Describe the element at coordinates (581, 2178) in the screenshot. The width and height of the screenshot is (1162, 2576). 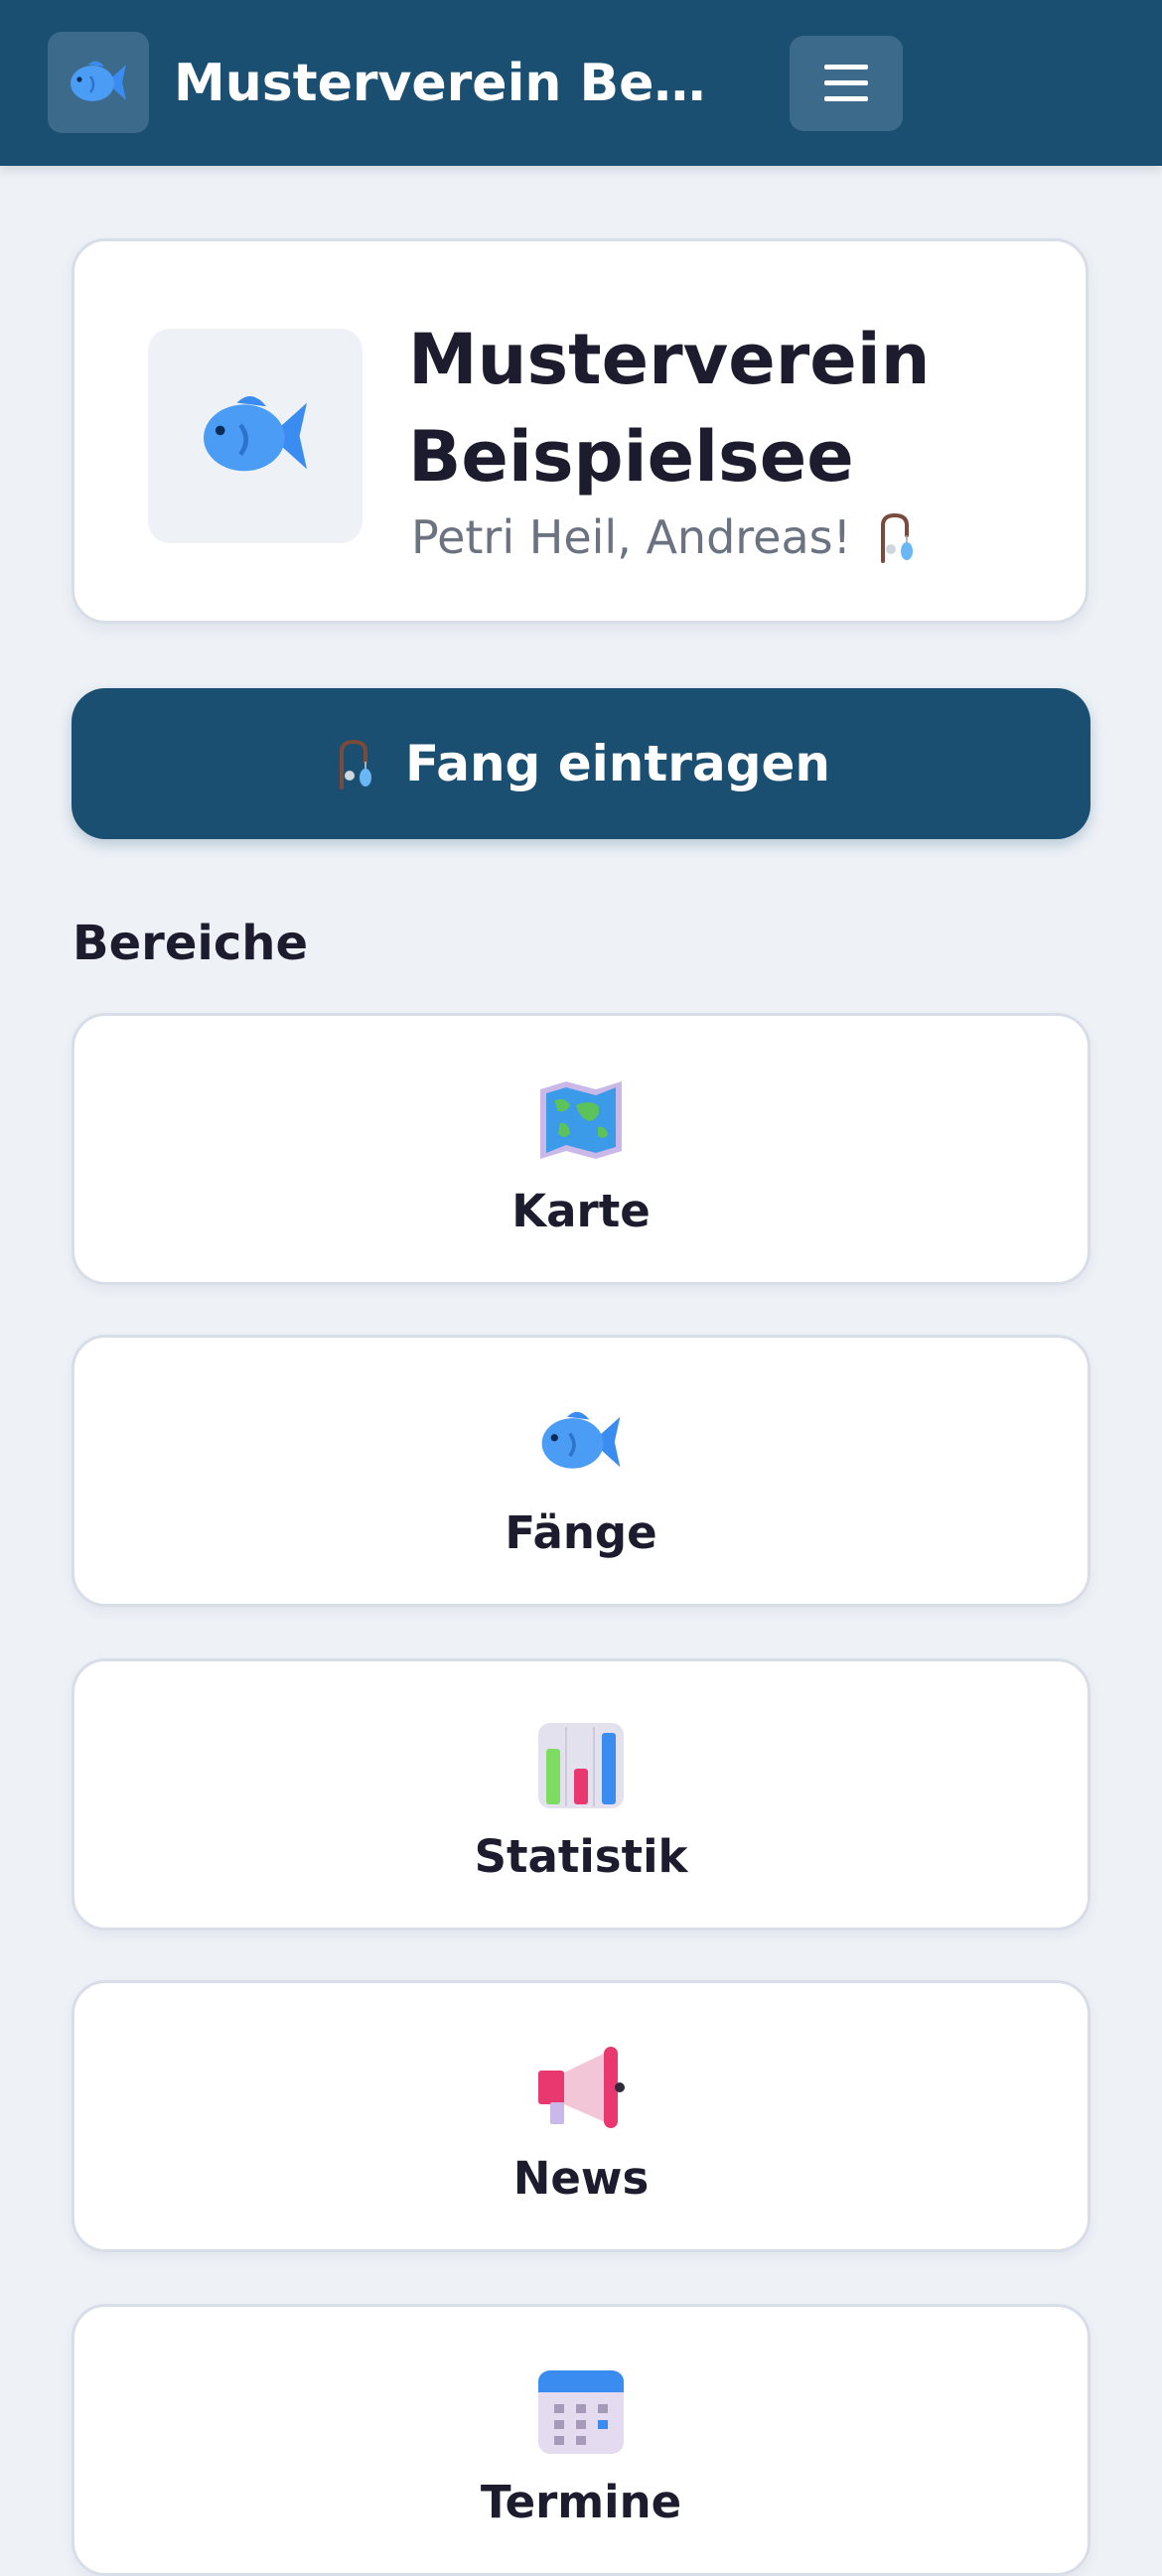
I see `tile-label: News` at that location.